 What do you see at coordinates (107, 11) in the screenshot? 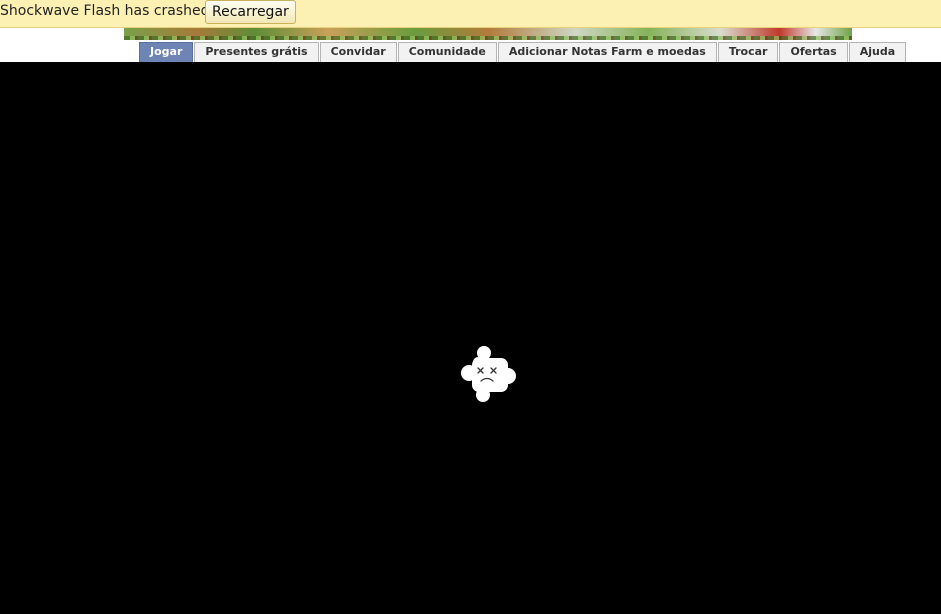
I see `crash-message: Shockwave Flash has crashed.` at bounding box center [107, 11].